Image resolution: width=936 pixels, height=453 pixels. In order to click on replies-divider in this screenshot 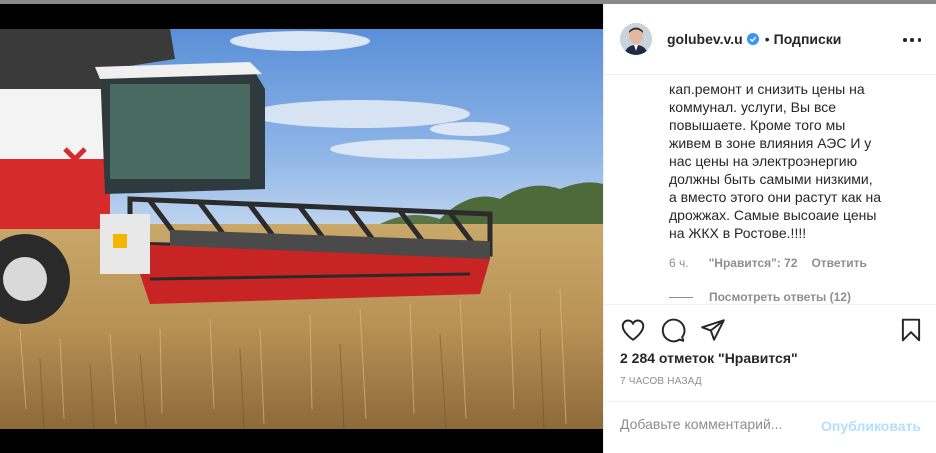, I will do `click(681, 297)`.